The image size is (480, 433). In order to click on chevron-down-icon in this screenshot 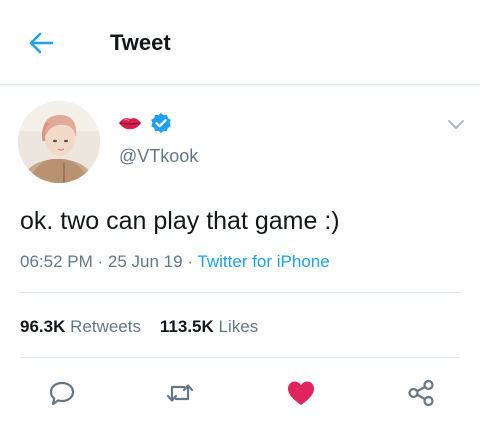, I will do `click(456, 124)`.